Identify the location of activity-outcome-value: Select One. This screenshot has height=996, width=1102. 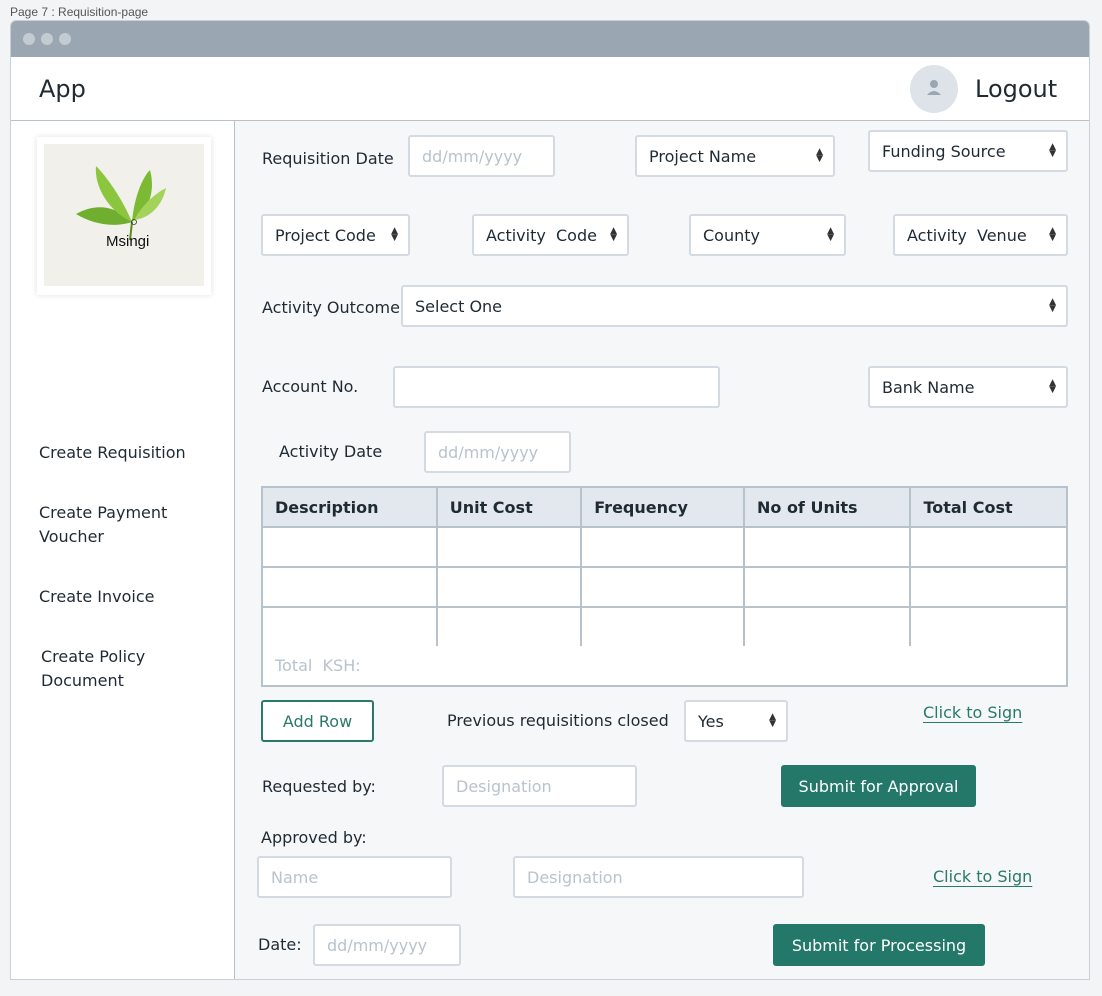
(459, 306).